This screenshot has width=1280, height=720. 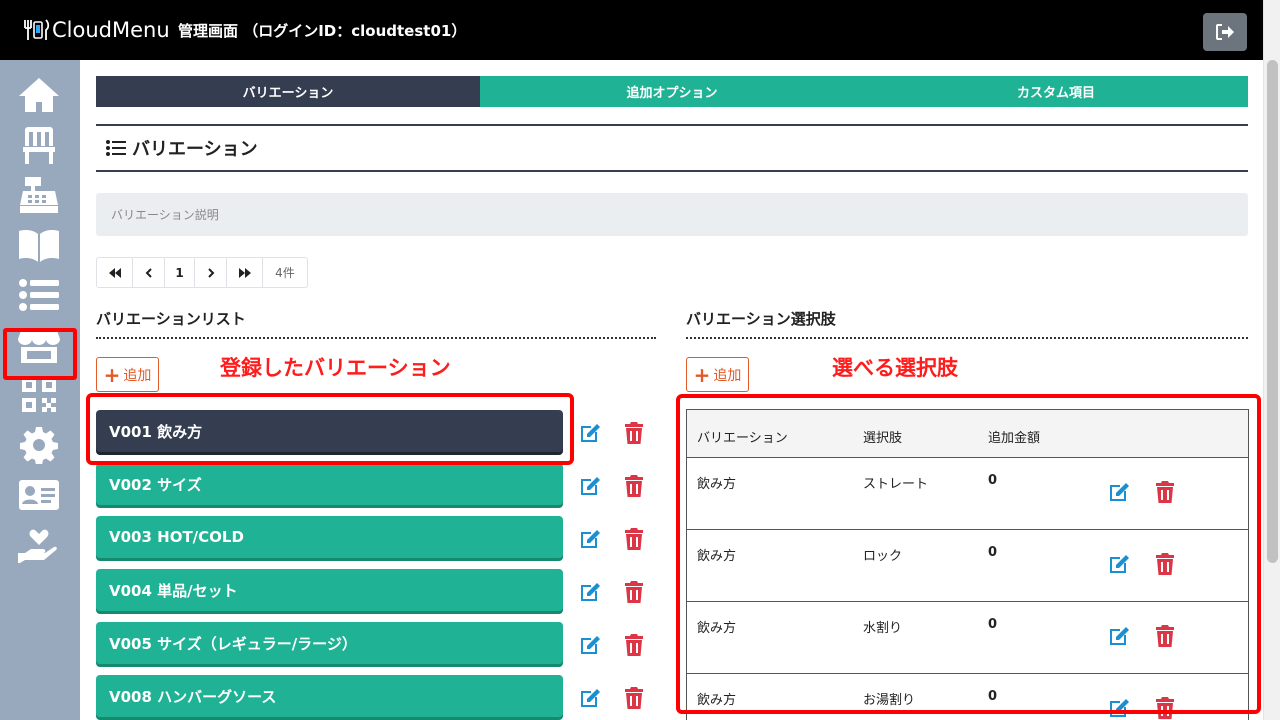 I want to click on logout-button, so click(x=1225, y=32).